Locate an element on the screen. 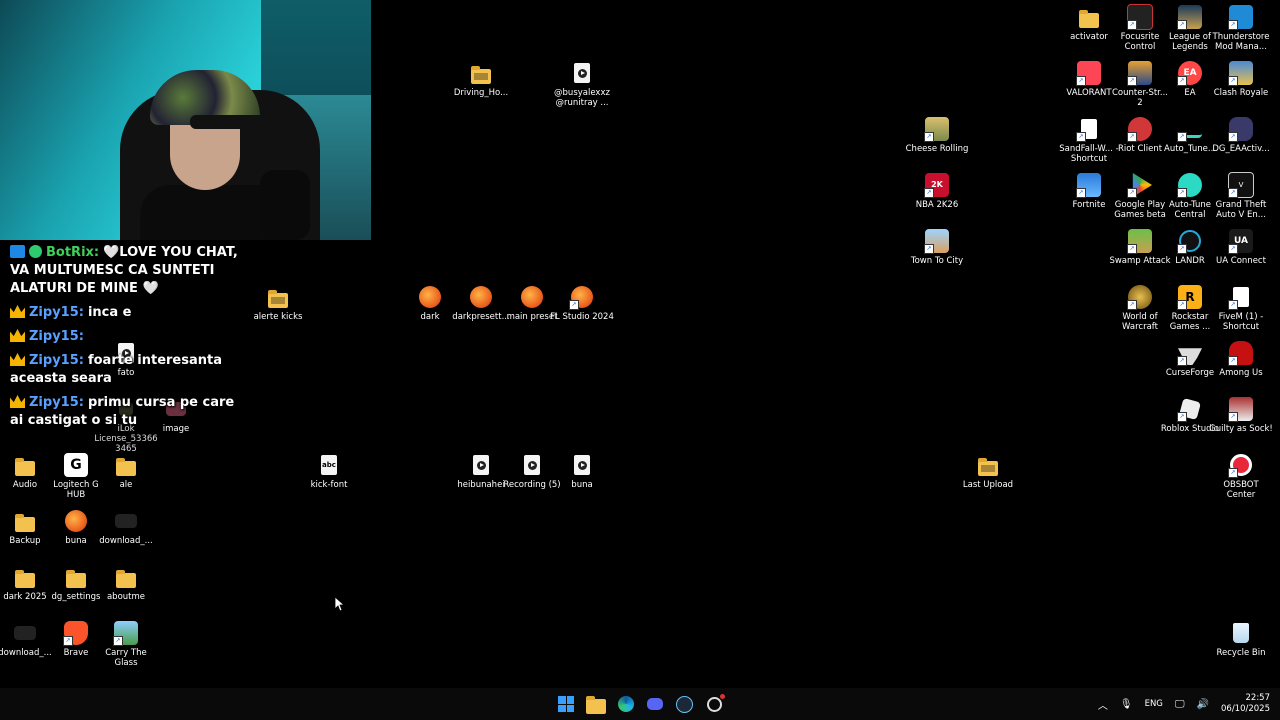  volume-icon: 🔊 is located at coordinates (1203, 704).